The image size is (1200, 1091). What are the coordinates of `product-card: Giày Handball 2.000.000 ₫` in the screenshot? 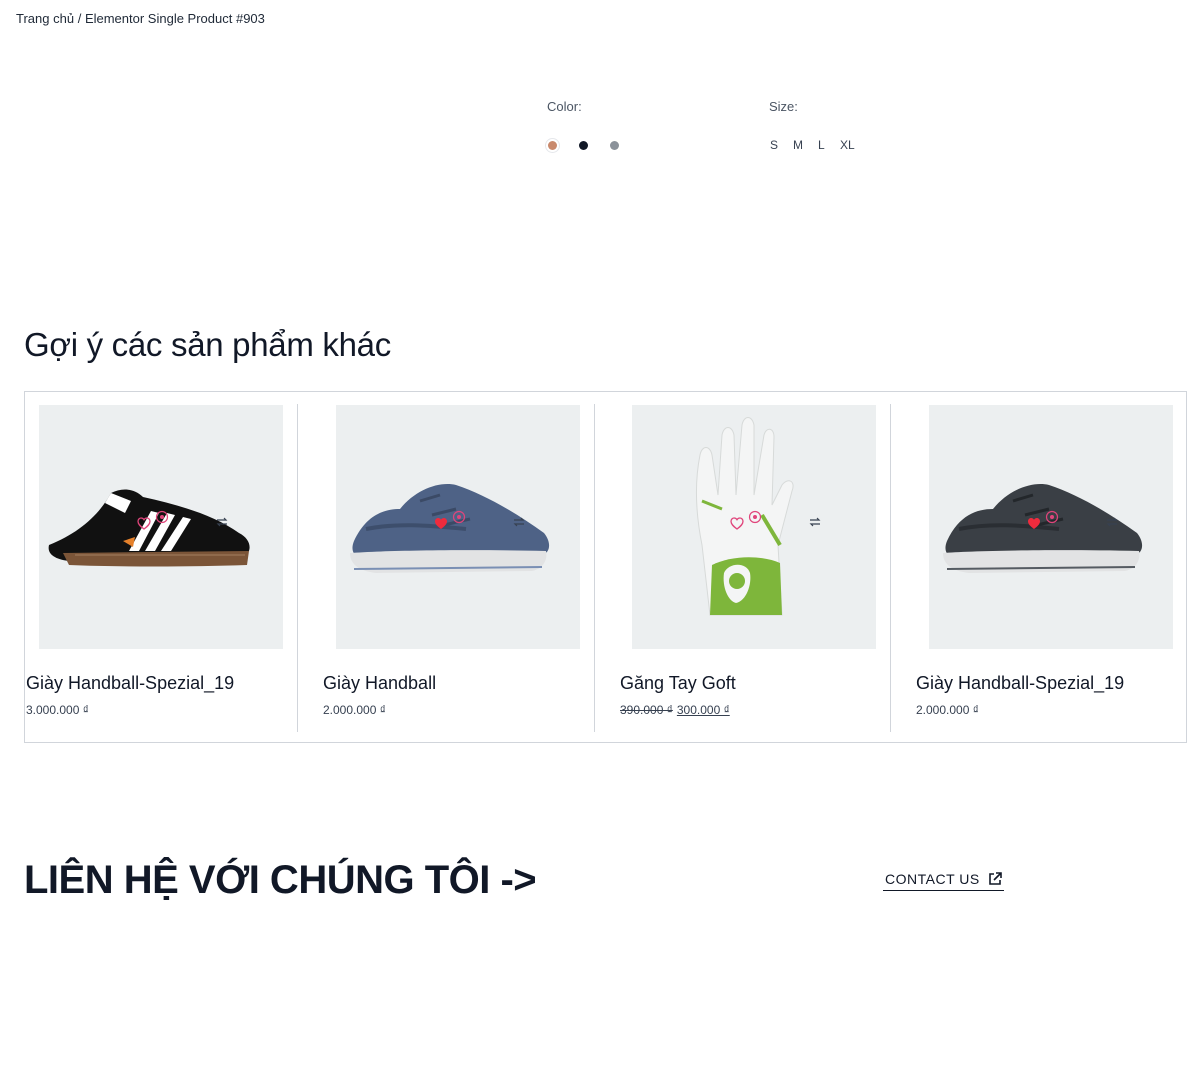 It's located at (446, 562).